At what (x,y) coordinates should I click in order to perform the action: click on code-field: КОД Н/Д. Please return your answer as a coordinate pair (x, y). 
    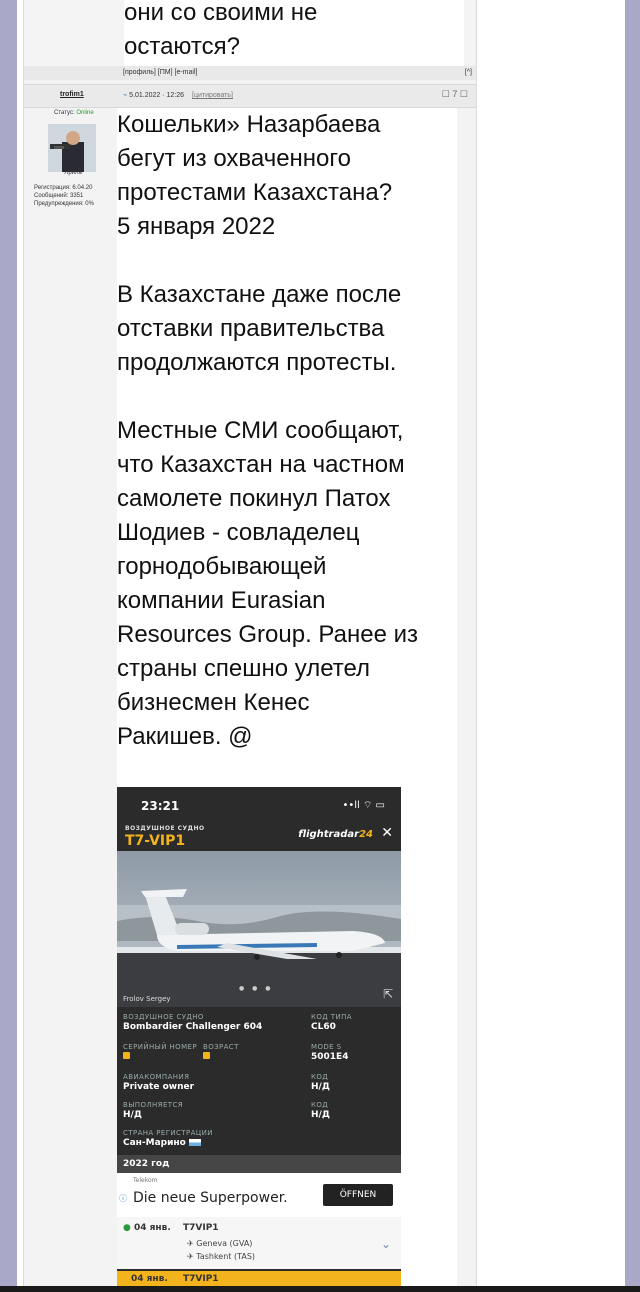
    Looking at the image, I should click on (320, 1082).